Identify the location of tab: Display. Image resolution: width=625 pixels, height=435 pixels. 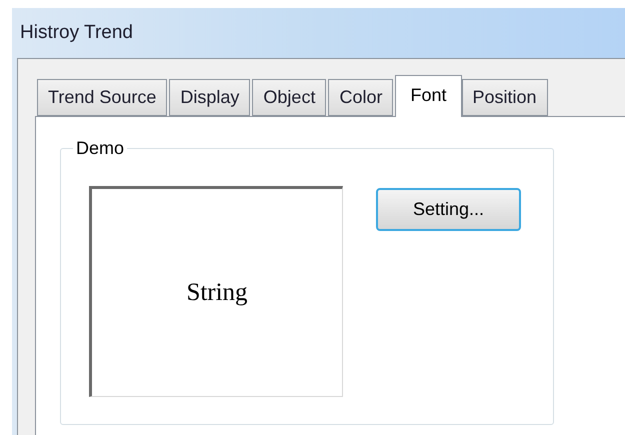
(209, 97).